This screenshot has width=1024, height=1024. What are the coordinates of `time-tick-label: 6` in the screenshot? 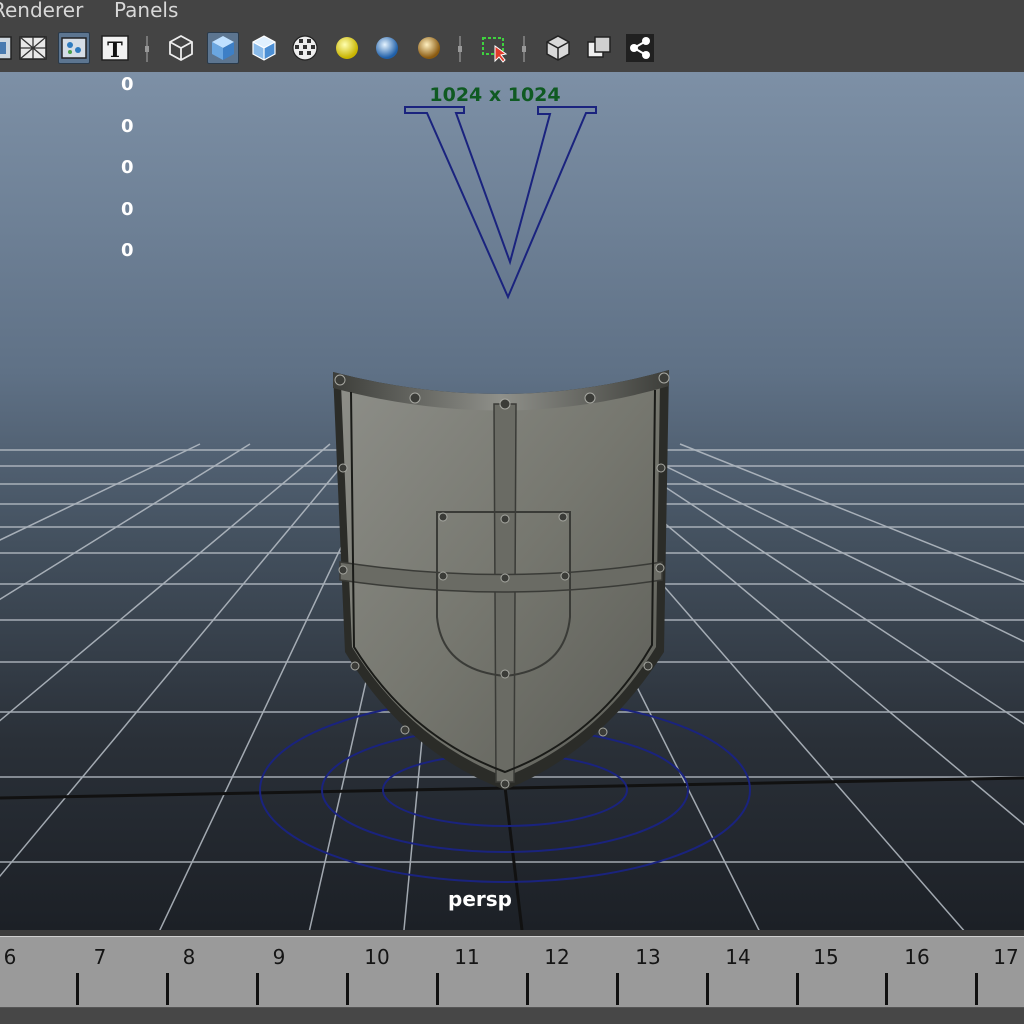 It's located at (10, 957).